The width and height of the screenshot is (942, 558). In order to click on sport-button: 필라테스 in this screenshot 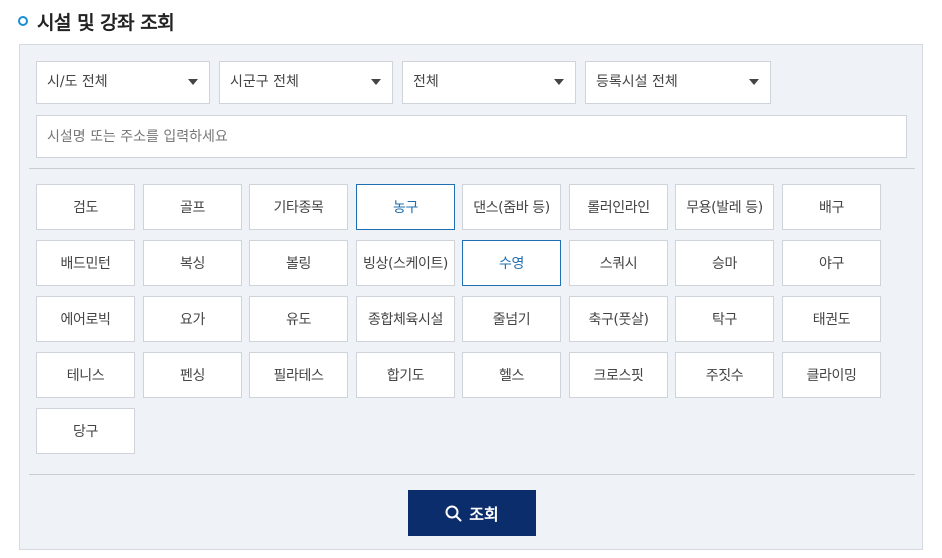, I will do `click(298, 375)`.